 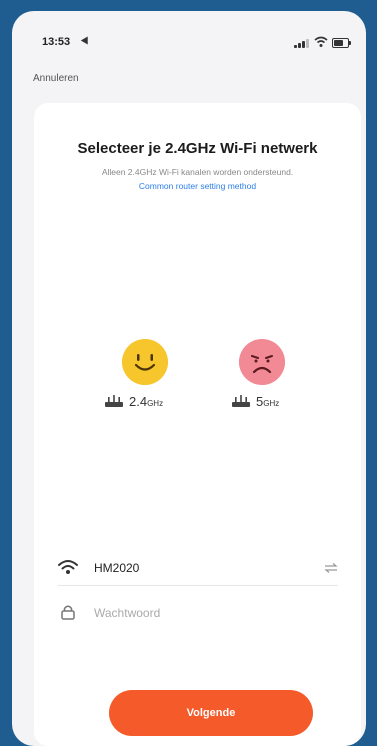 What do you see at coordinates (56, 78) in the screenshot?
I see `cancel-button: Annuleren` at bounding box center [56, 78].